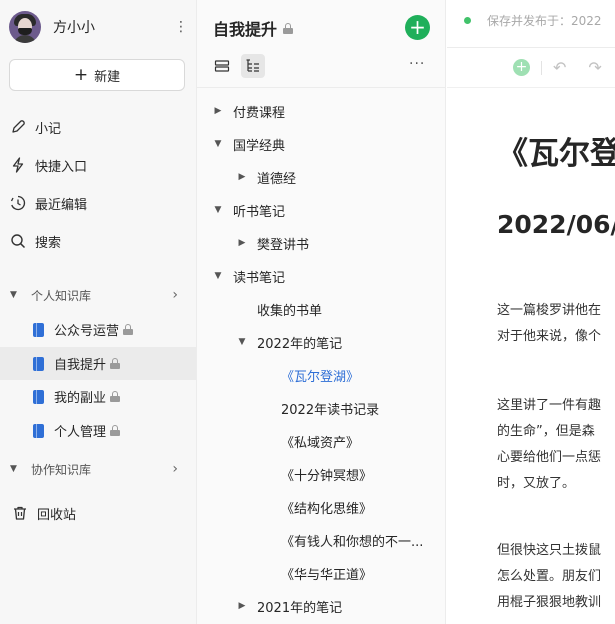  I want to click on pen-icon, so click(18, 126).